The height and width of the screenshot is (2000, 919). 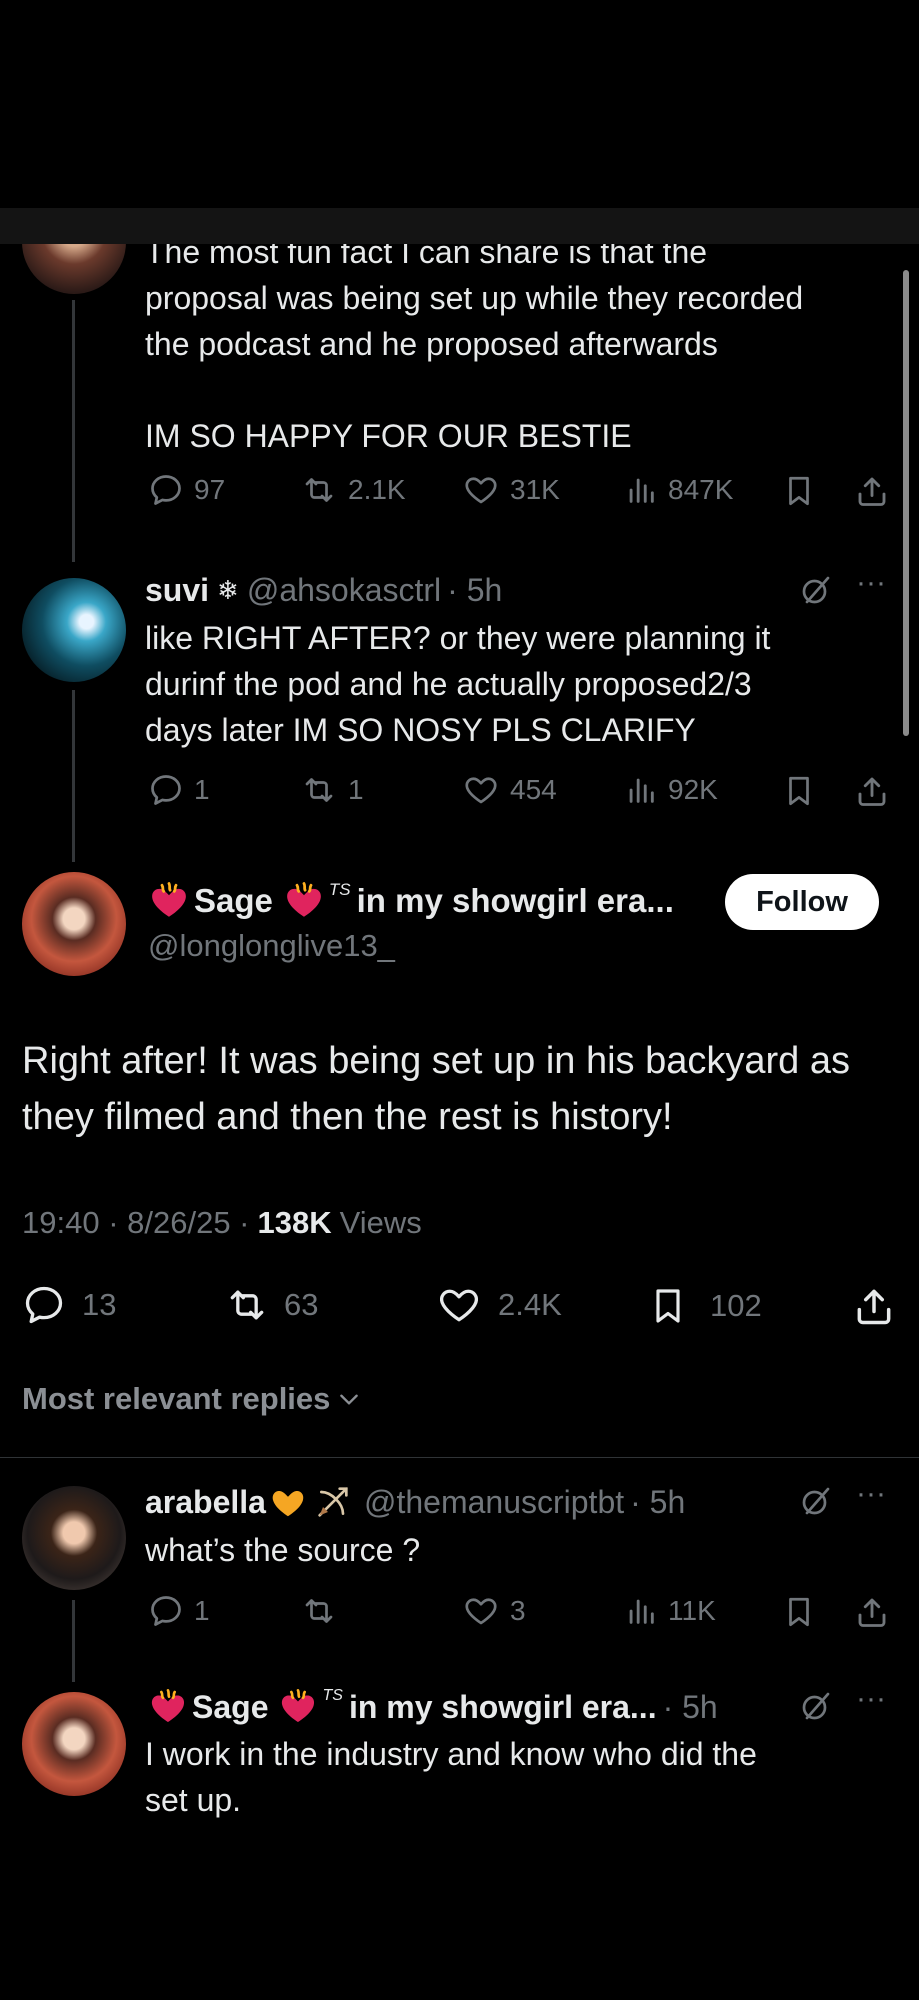 I want to click on repost-count: 63, so click(x=301, y=1304).